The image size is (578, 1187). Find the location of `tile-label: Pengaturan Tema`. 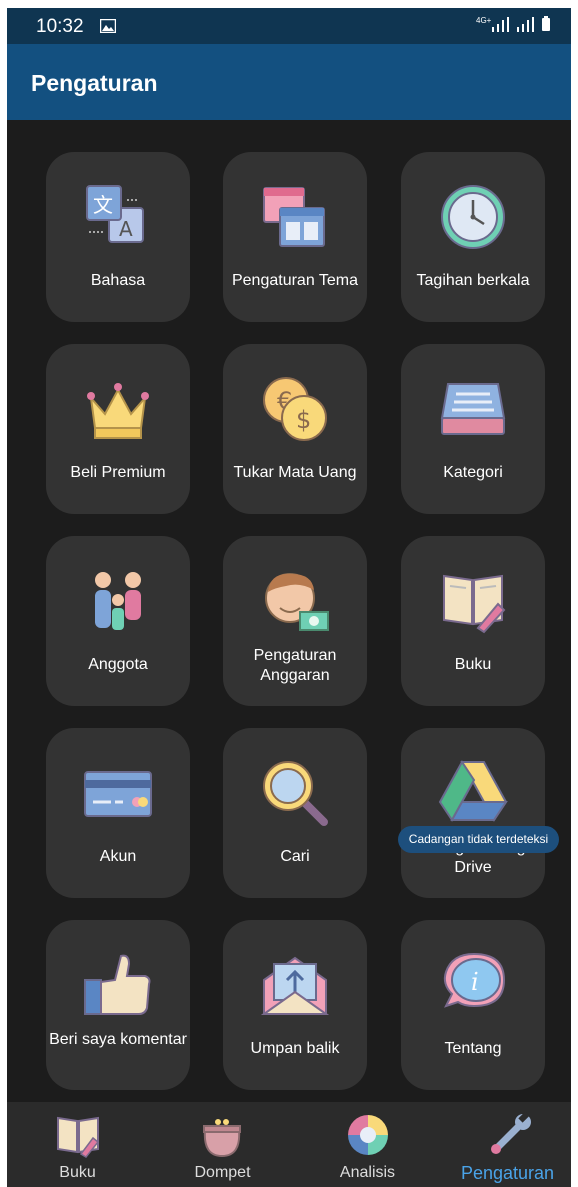

tile-label: Pengaturan Tema is located at coordinates (294, 280).